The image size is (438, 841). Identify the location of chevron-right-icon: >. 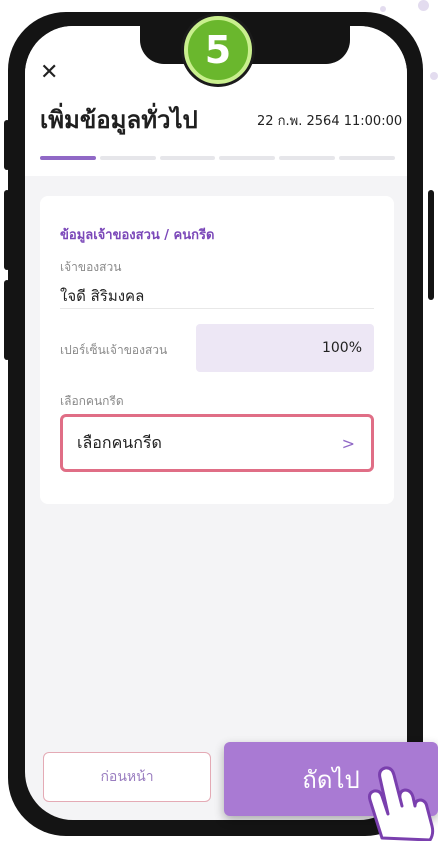
(348, 443).